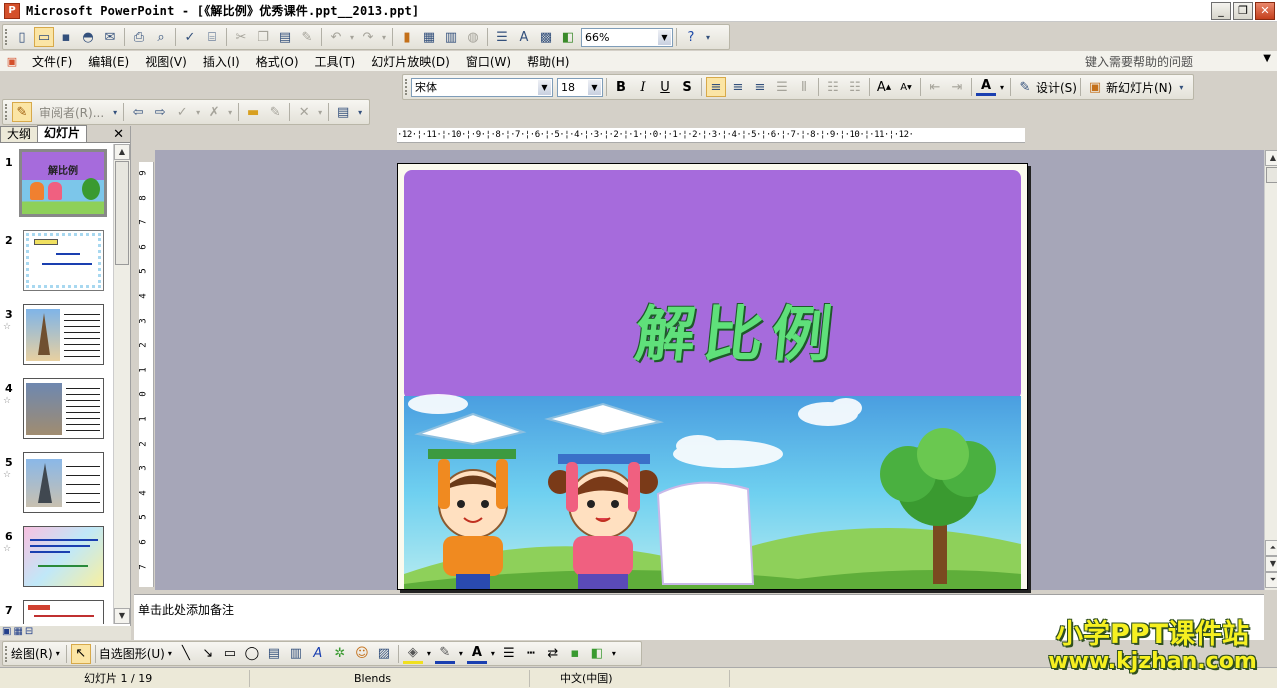 This screenshot has height=688, width=1277. Describe the element at coordinates (186, 654) in the screenshot. I see `line-icon: ╲` at that location.